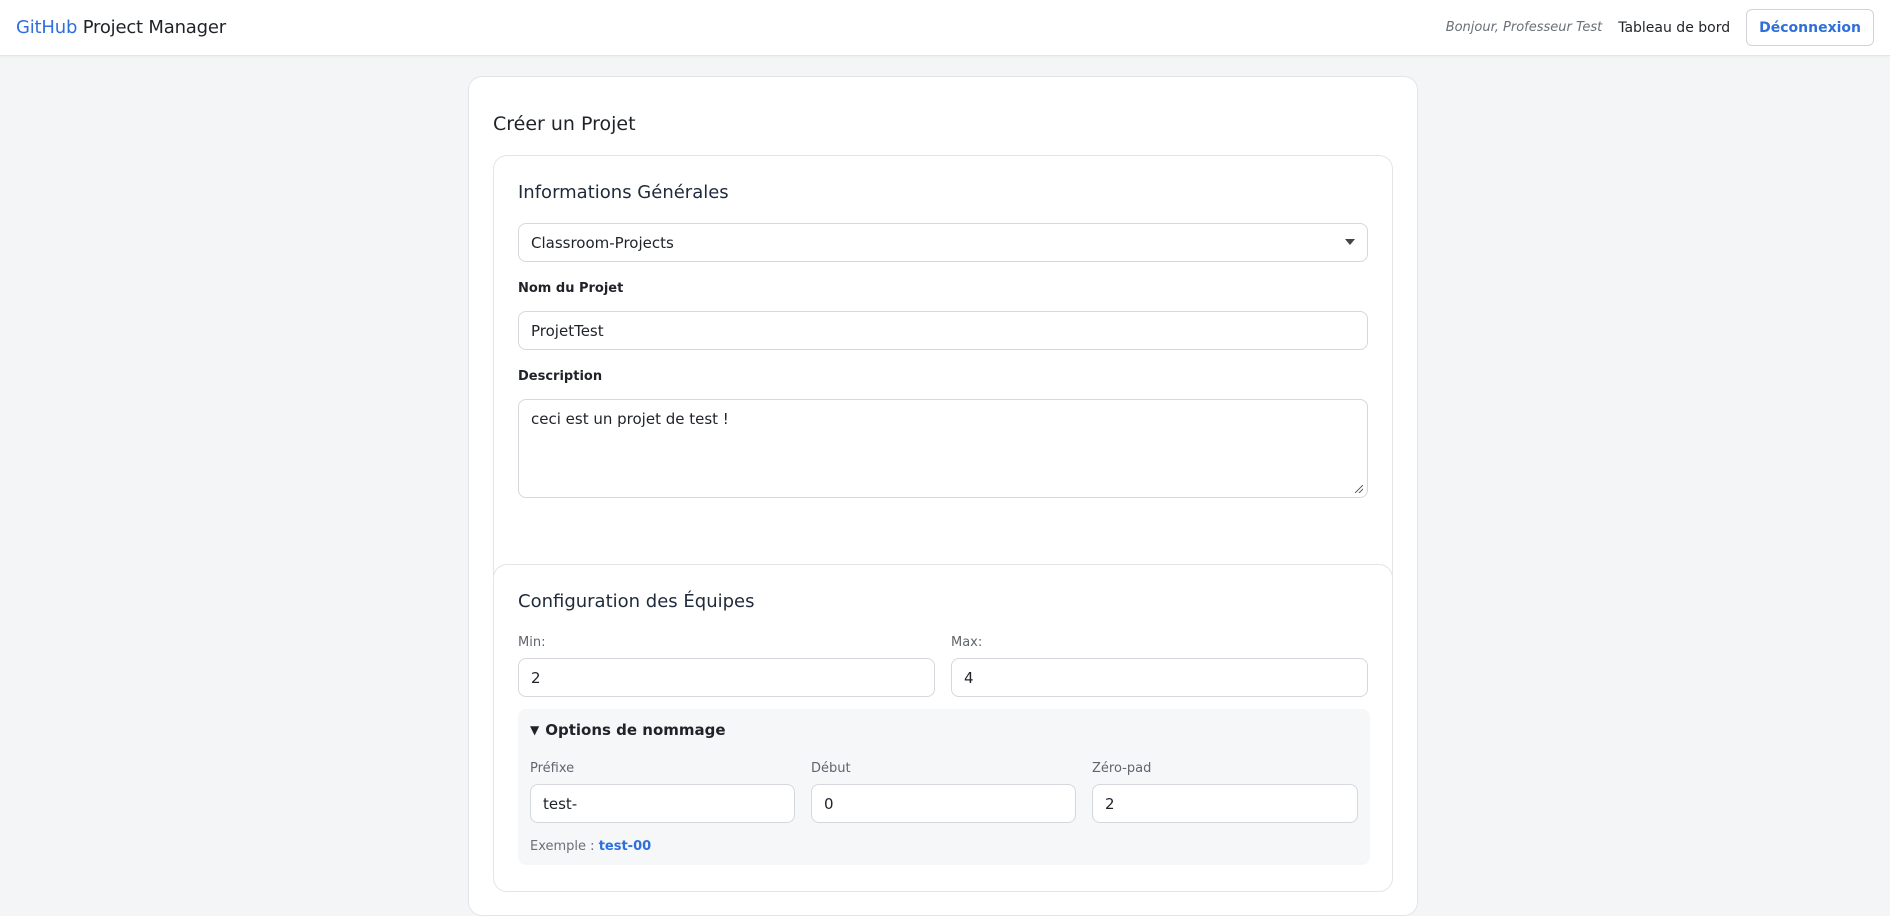 This screenshot has height=916, width=1890. I want to click on naming-example-label: Exemple :, so click(564, 846).